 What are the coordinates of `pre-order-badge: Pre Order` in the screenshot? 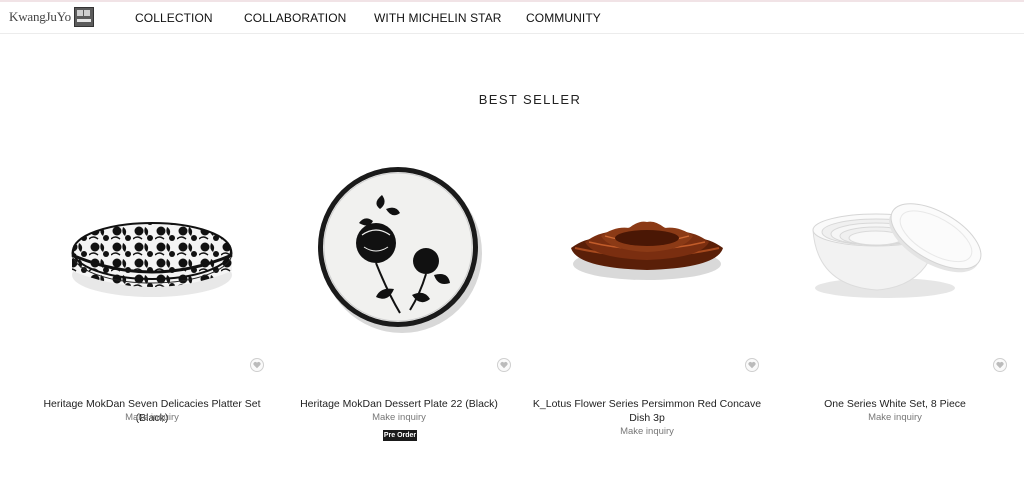 It's located at (400, 435).